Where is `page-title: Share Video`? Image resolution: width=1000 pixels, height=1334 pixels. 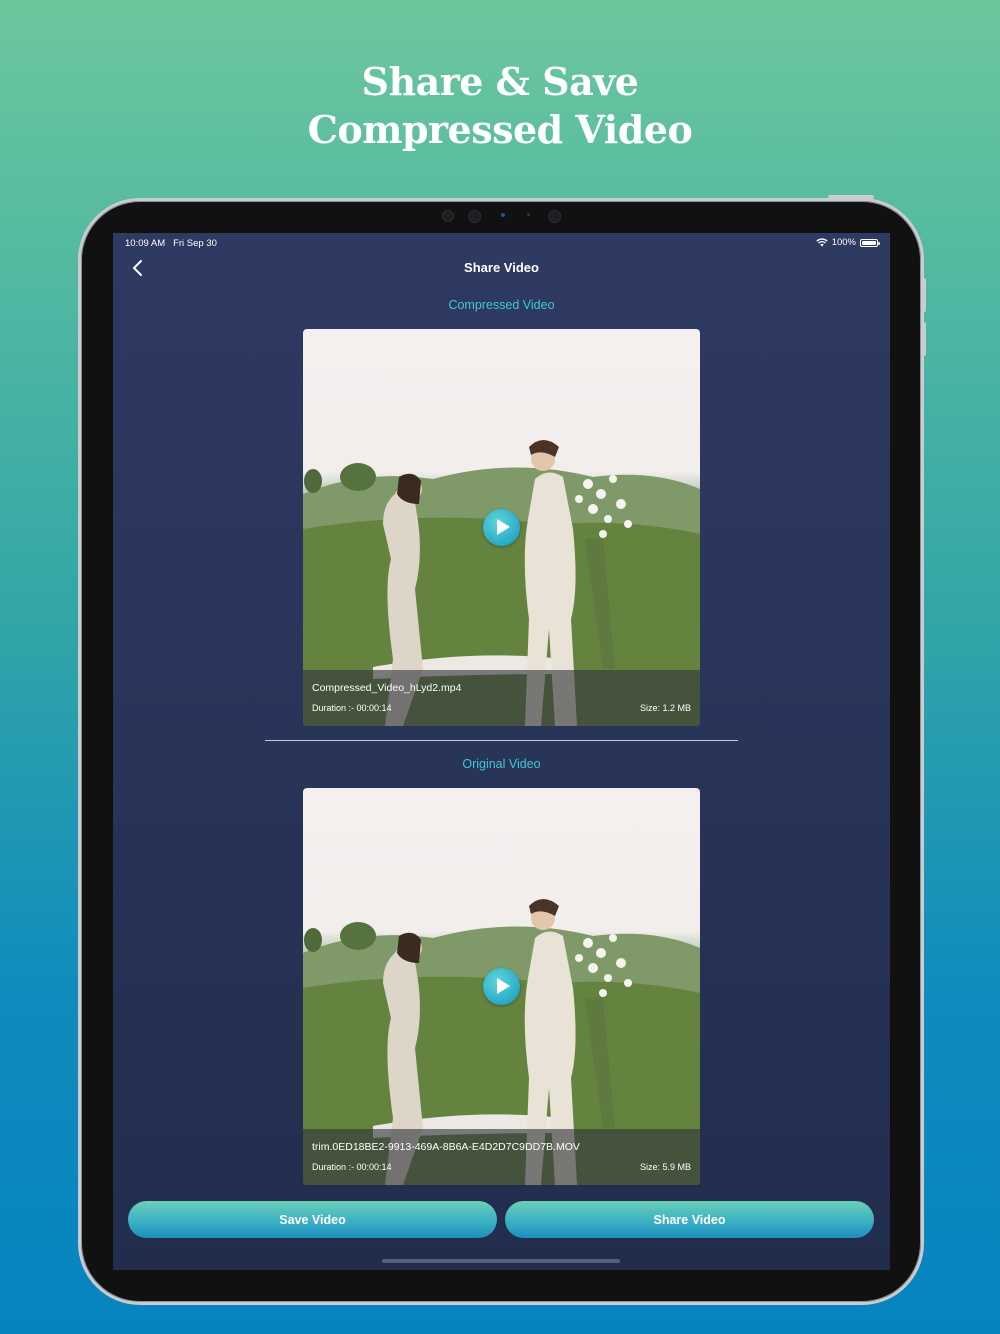 page-title: Share Video is located at coordinates (501, 267).